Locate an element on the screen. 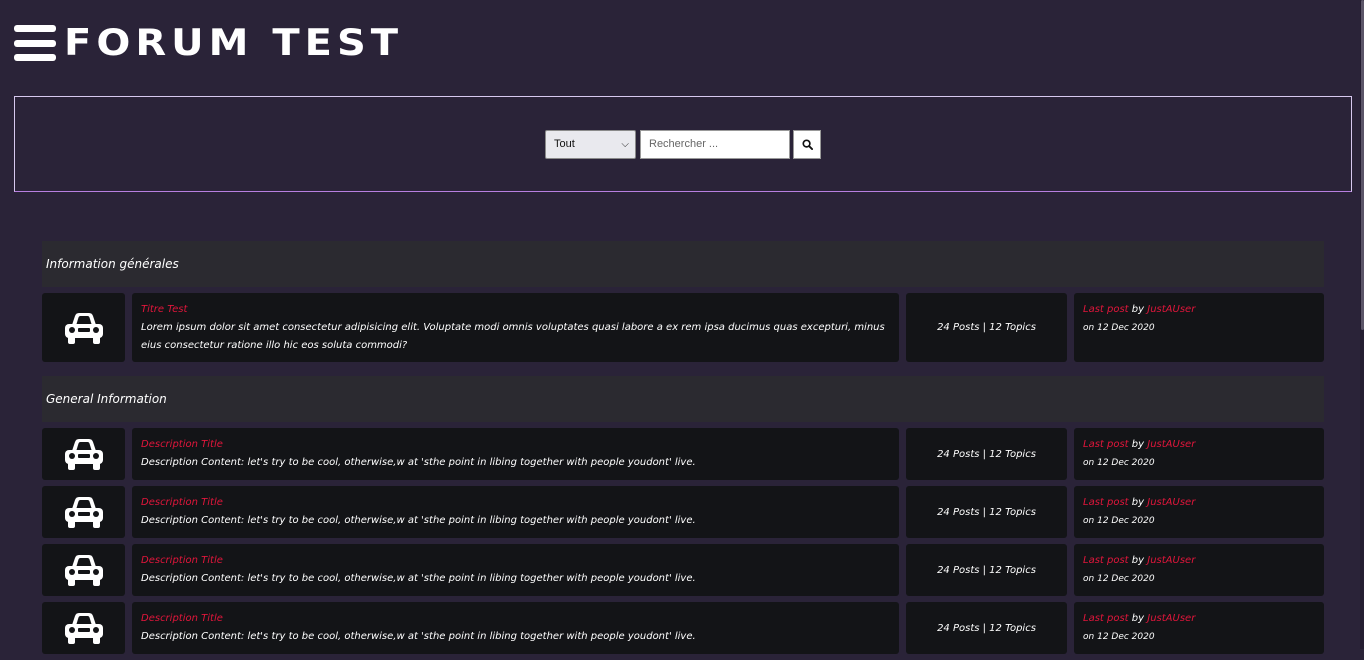  search-input is located at coordinates (715, 144).